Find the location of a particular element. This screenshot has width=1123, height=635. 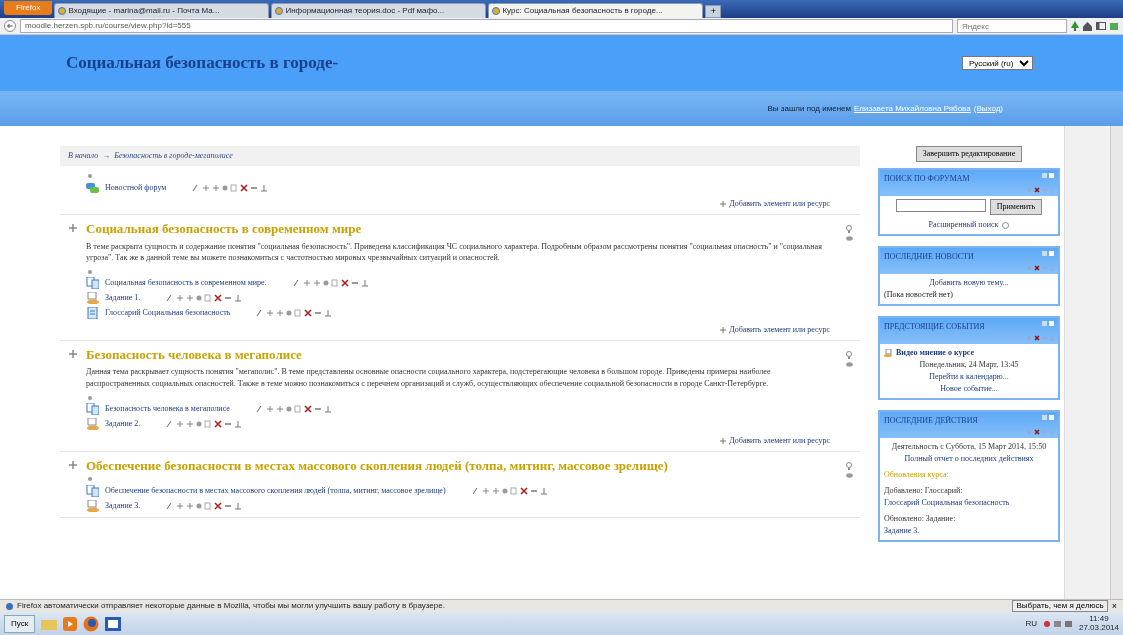

event-link: Видео мнение о курсе is located at coordinates (935, 353).